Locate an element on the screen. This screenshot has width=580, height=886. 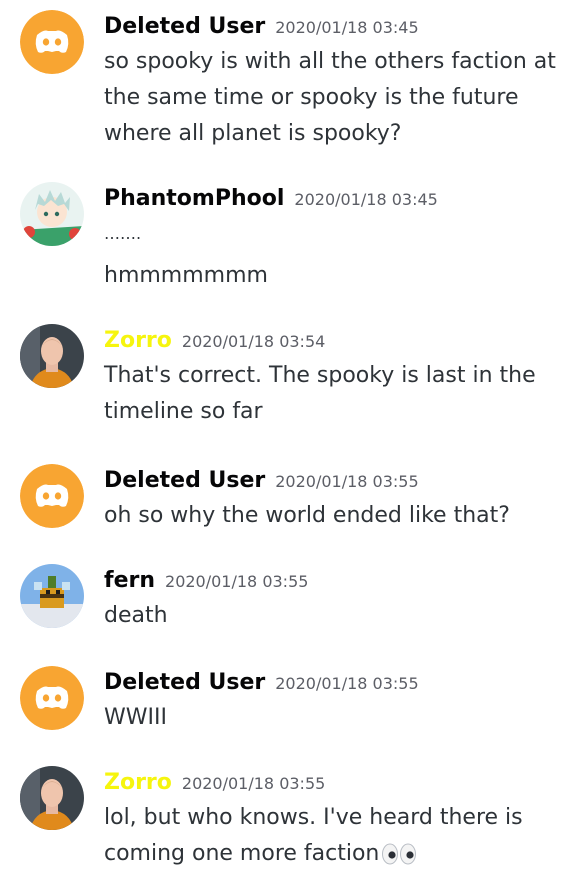
message-text: WWIII is located at coordinates (135, 717).